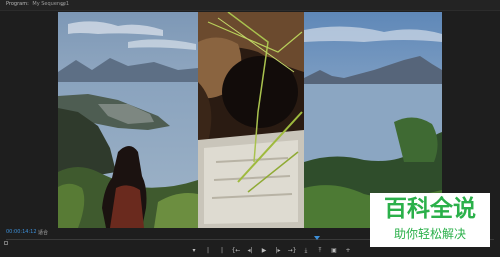 This screenshot has height=257, width=500. I want to click on go-to-in-icon: {←, so click(236, 251).